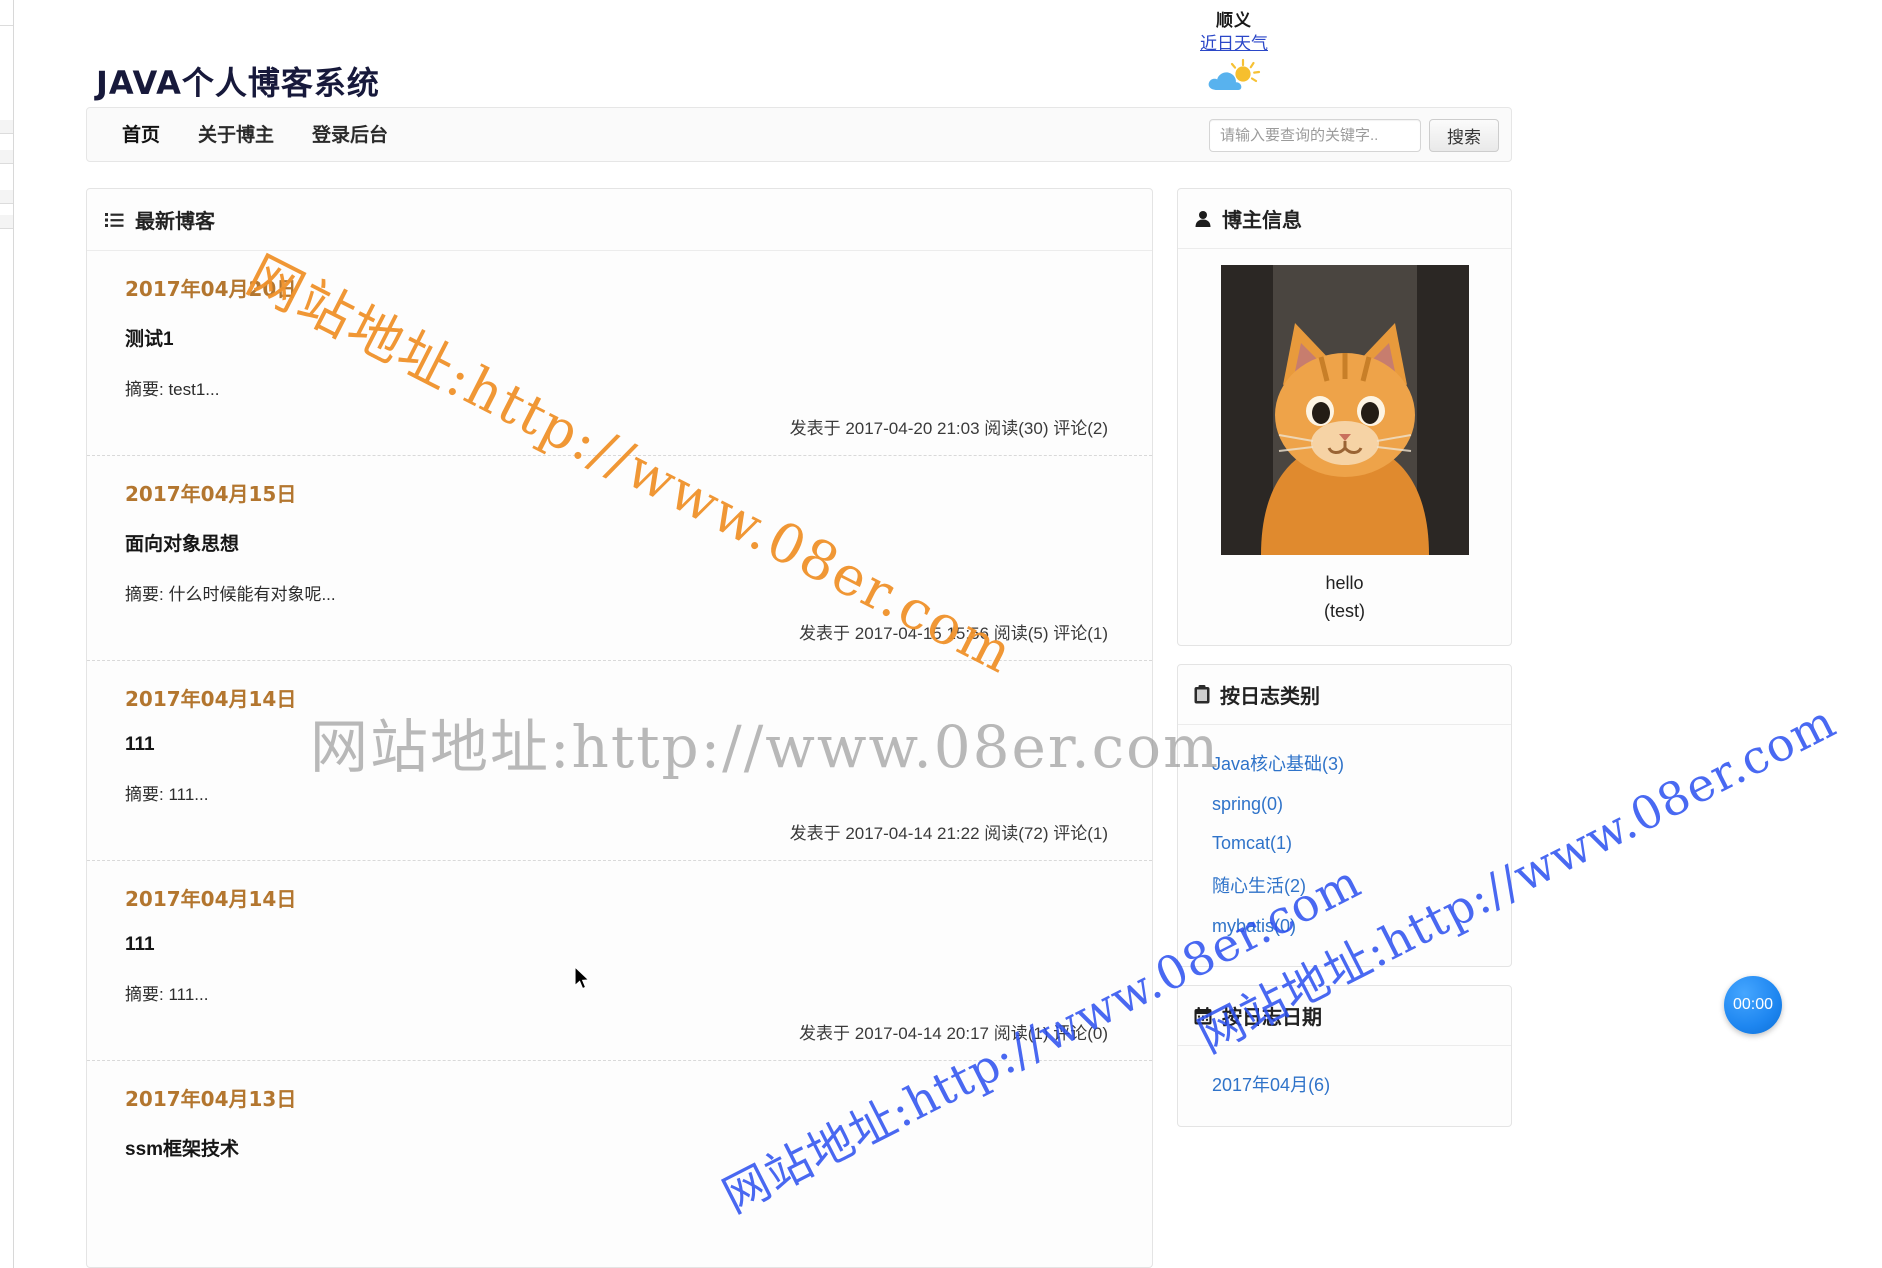  Describe the element at coordinates (1344, 410) in the screenshot. I see `avatar` at that location.